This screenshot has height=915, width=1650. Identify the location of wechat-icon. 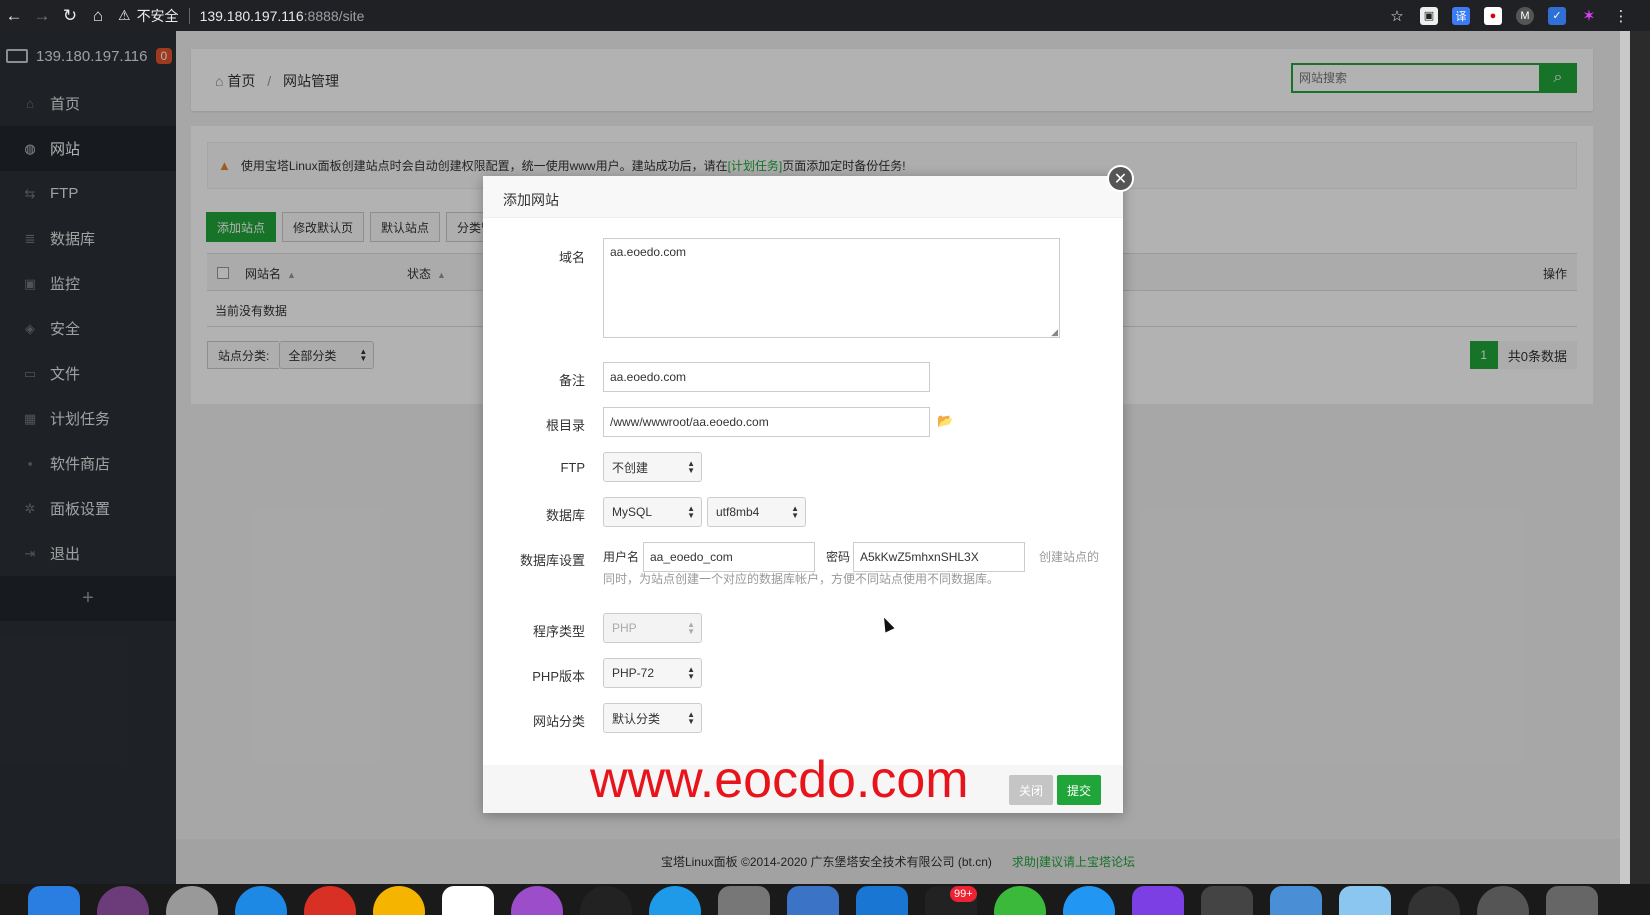
(1020, 900).